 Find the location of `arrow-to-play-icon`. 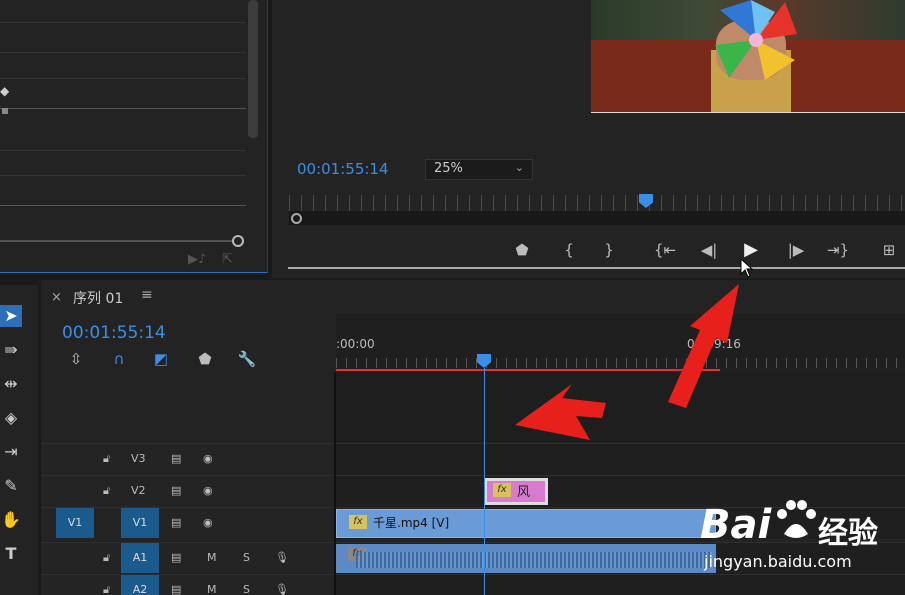

arrow-to-play-icon is located at coordinates (703, 346).